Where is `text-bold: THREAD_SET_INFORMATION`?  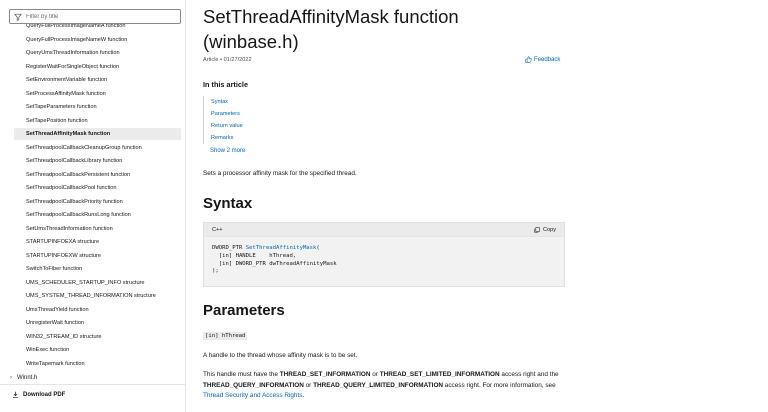
text-bold: THREAD_SET_INFORMATION is located at coordinates (325, 374).